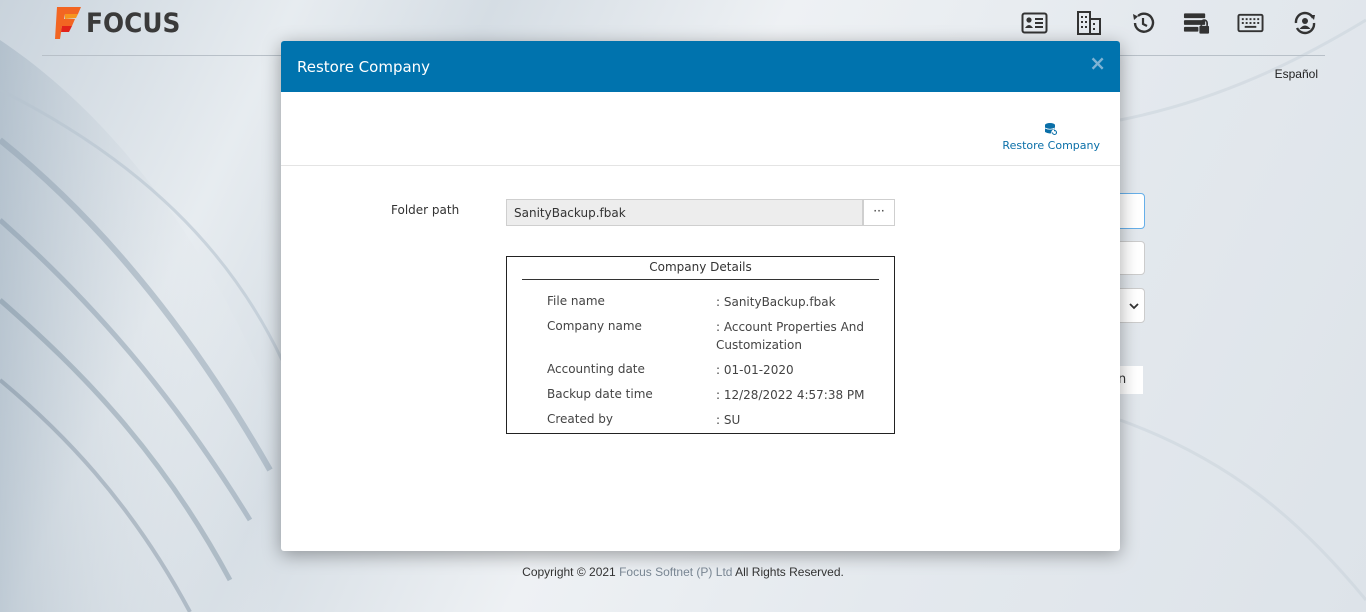 The width and height of the screenshot is (1366, 612). What do you see at coordinates (700, 268) in the screenshot?
I see `company-details-title: Company Details` at bounding box center [700, 268].